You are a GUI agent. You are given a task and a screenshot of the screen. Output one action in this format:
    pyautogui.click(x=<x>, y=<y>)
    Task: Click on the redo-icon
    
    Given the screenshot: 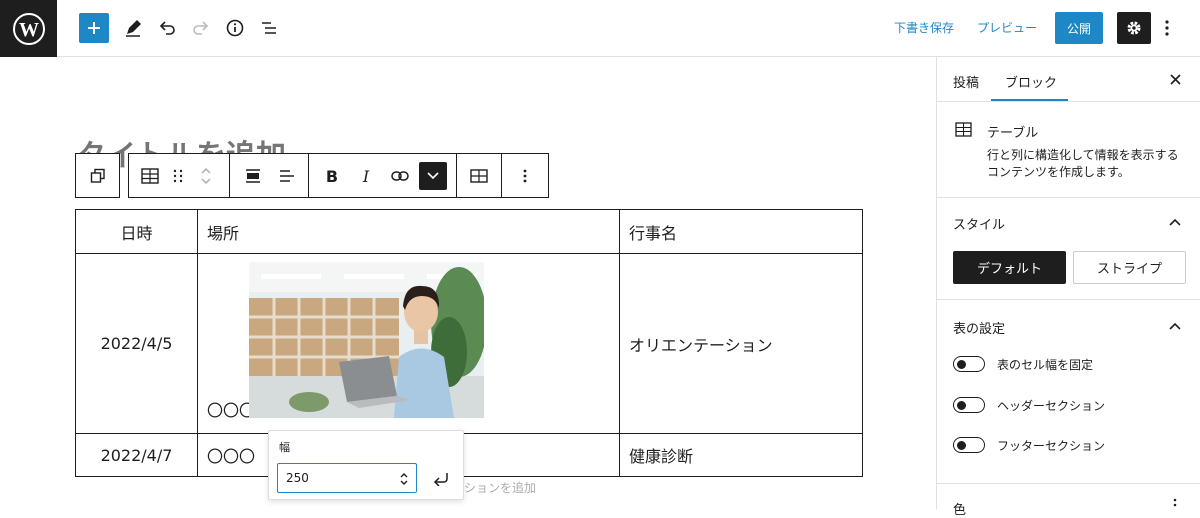 What is the action you would take?
    pyautogui.click(x=201, y=28)
    